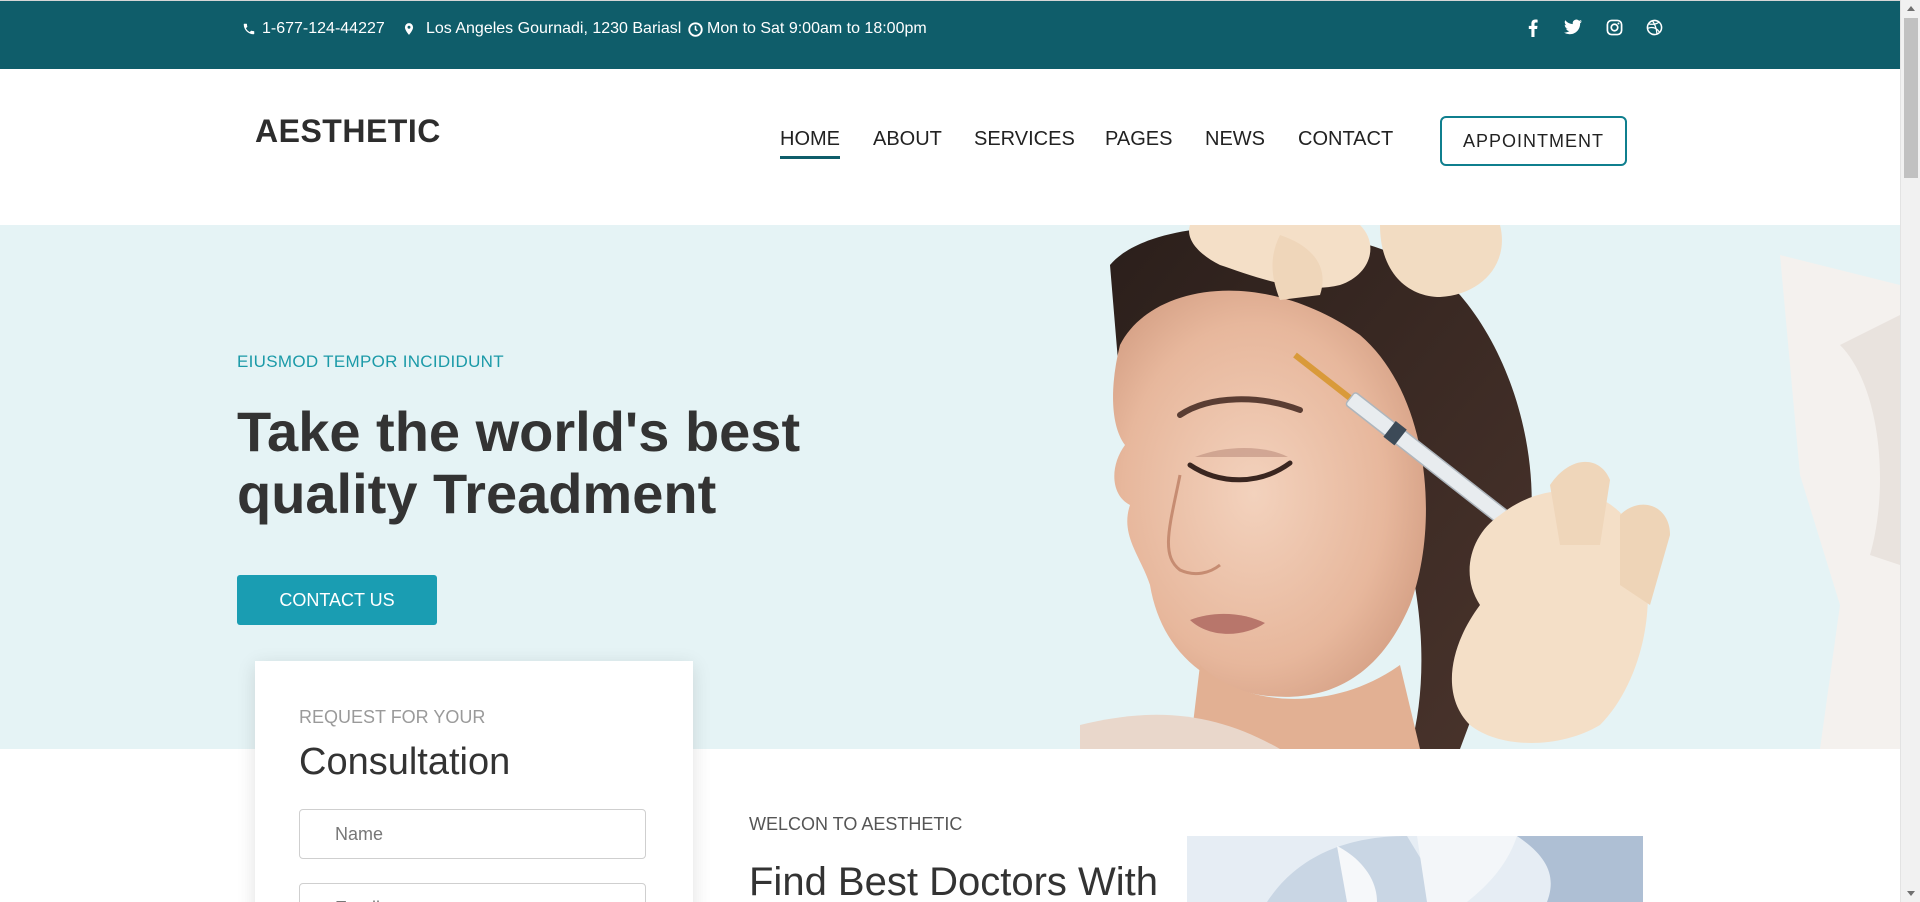 The image size is (1920, 902). What do you see at coordinates (1654, 27) in the screenshot?
I see `dribbble-icon` at bounding box center [1654, 27].